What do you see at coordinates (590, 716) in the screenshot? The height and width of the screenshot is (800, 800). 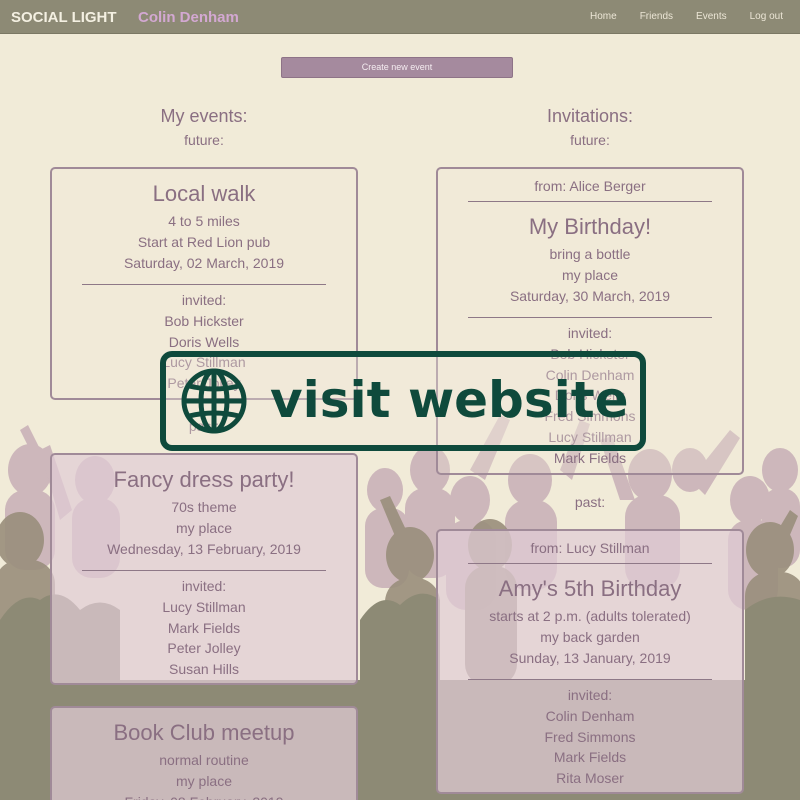 I see `invitee-name: Colin Denham` at bounding box center [590, 716].